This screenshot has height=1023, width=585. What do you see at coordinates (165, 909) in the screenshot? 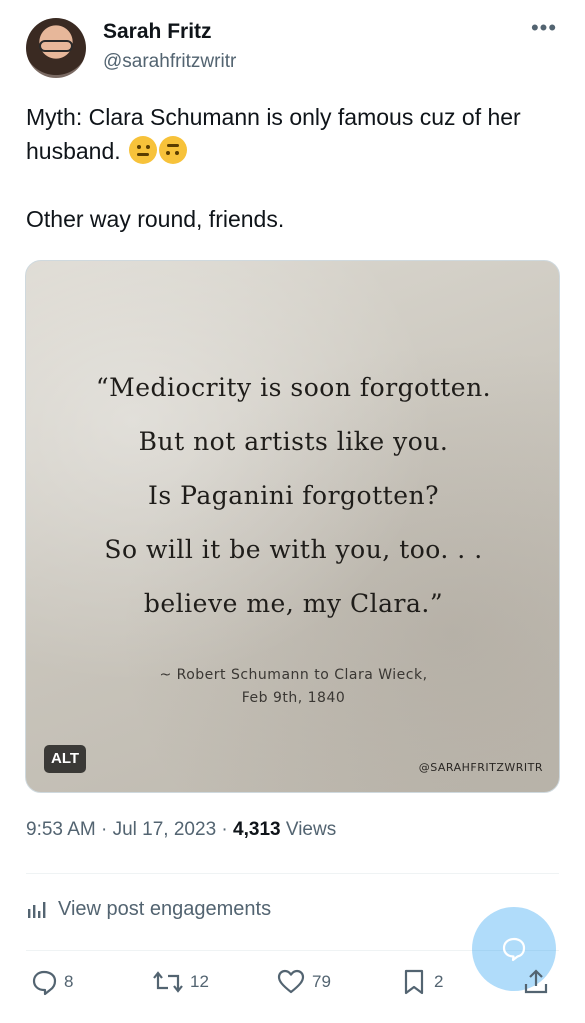
I see `view-engagements-label: View post engagements` at bounding box center [165, 909].